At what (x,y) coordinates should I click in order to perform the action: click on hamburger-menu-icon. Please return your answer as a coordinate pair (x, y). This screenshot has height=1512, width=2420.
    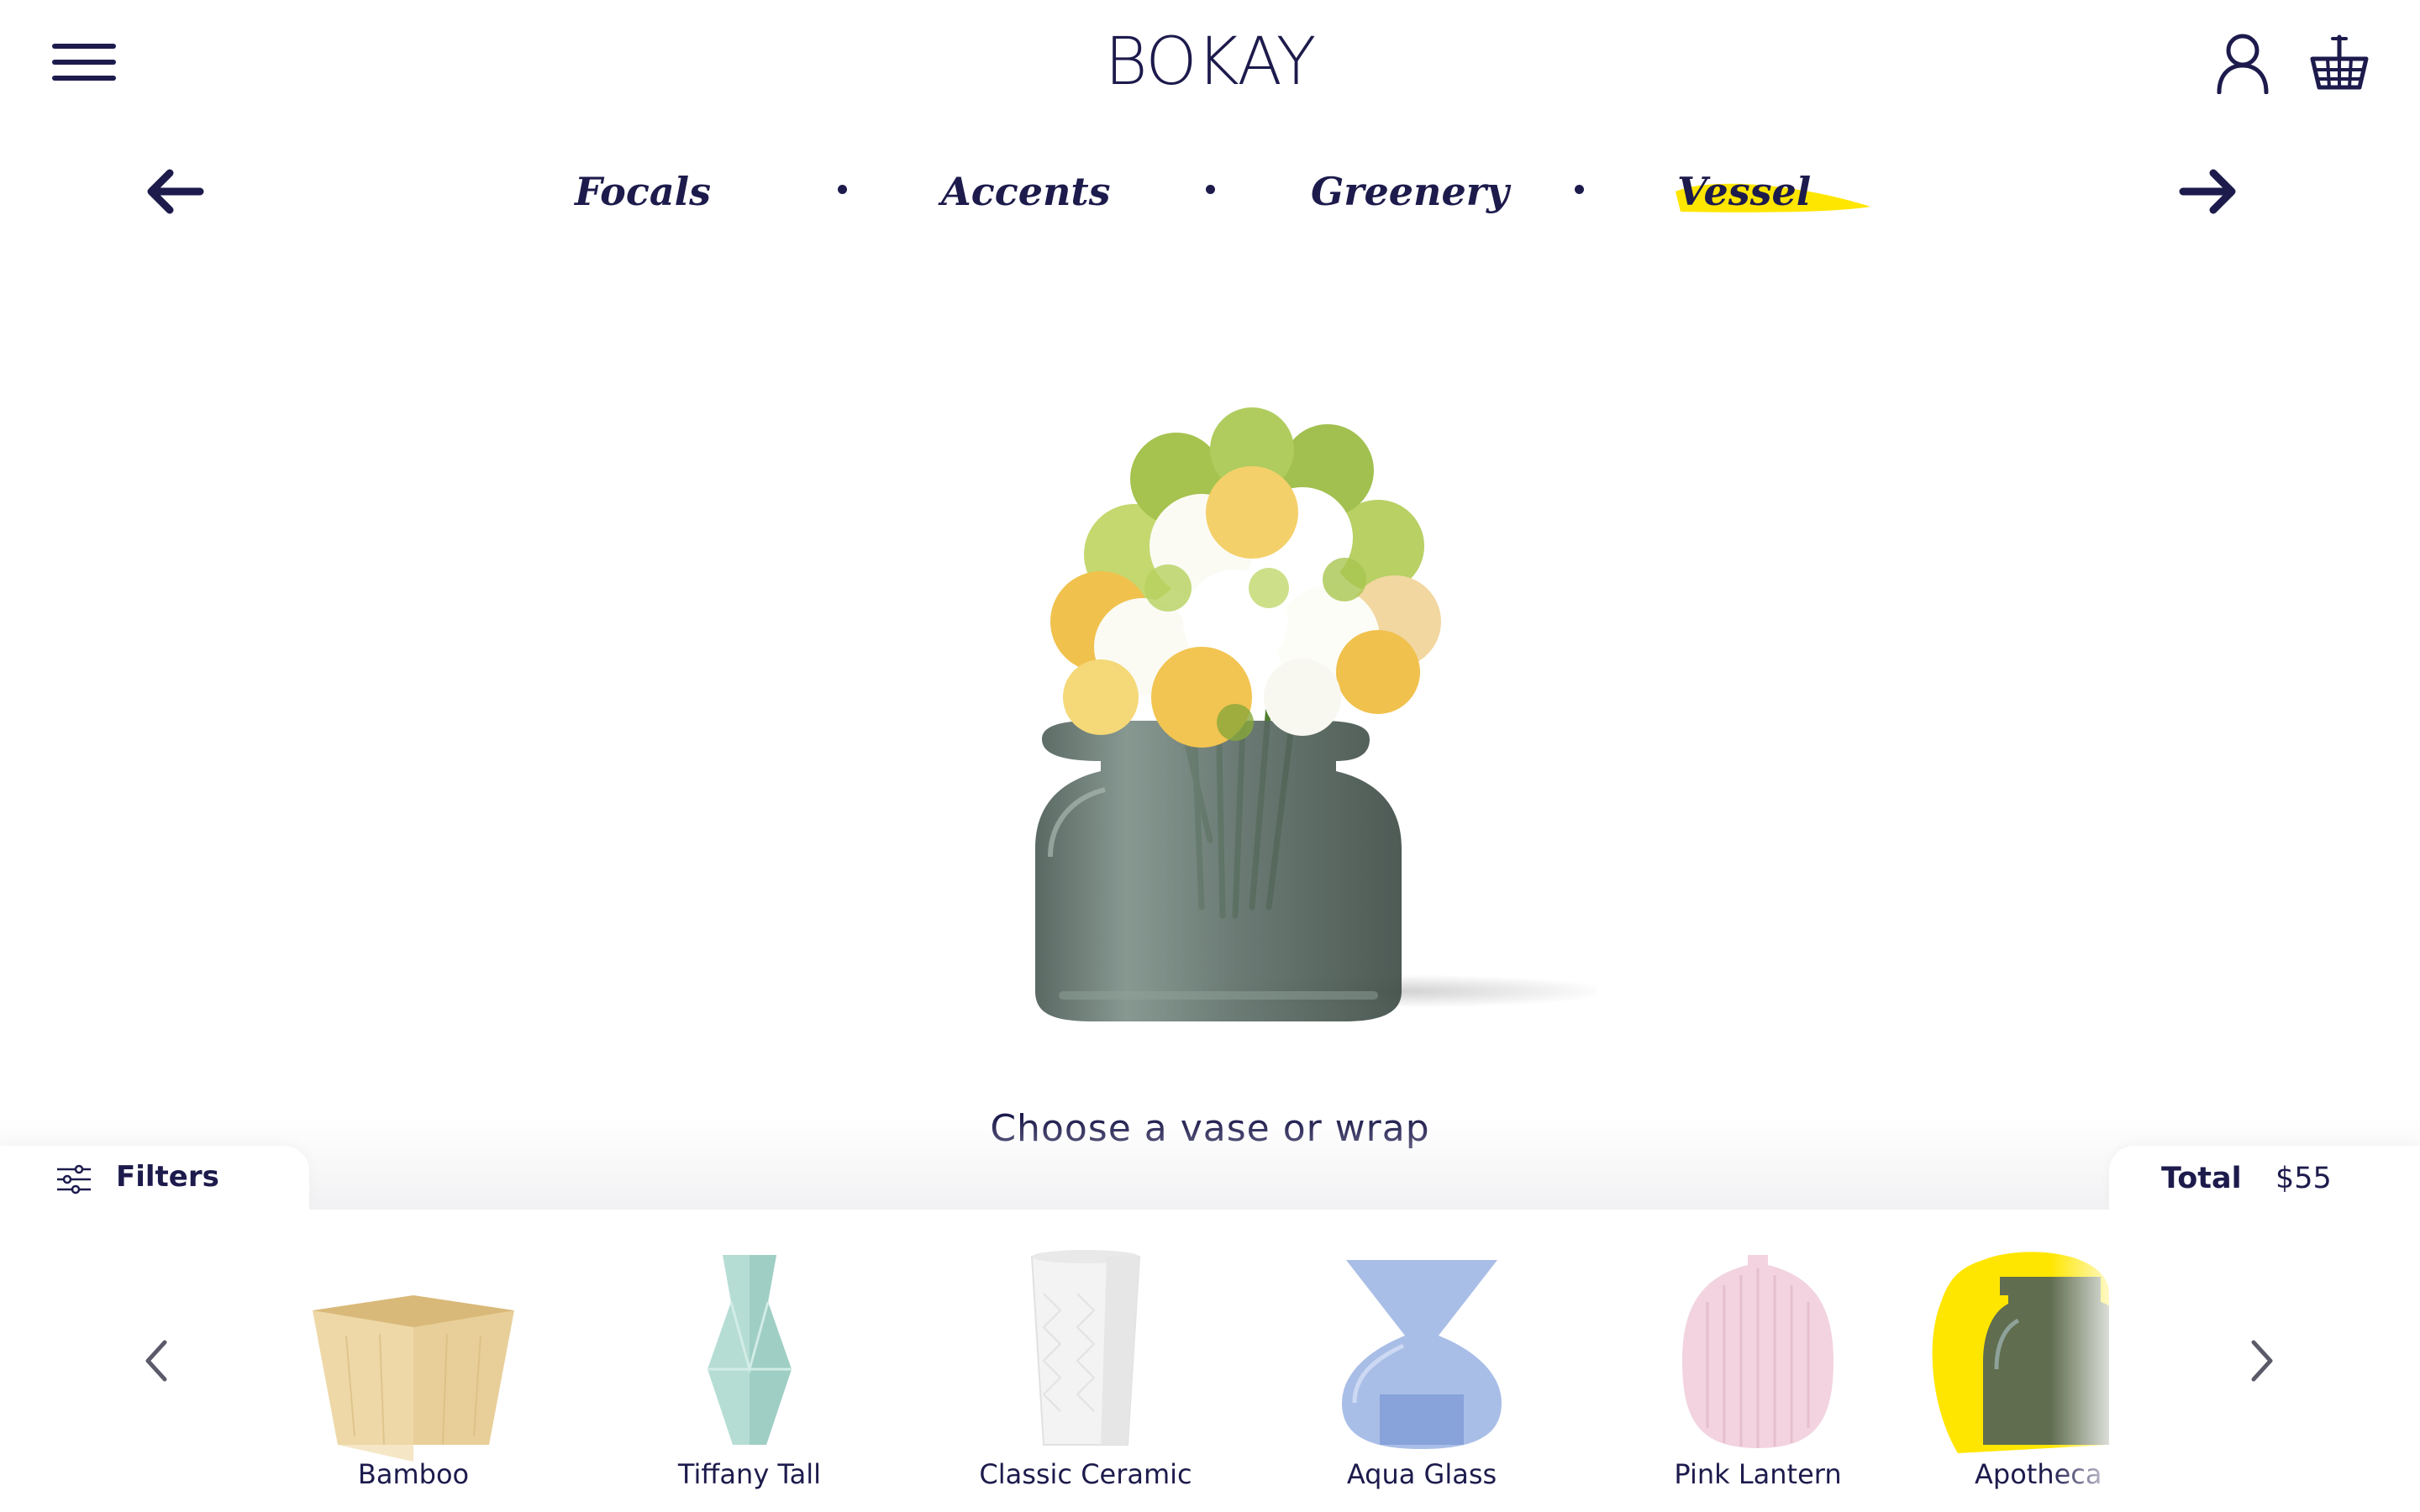
    Looking at the image, I should click on (84, 62).